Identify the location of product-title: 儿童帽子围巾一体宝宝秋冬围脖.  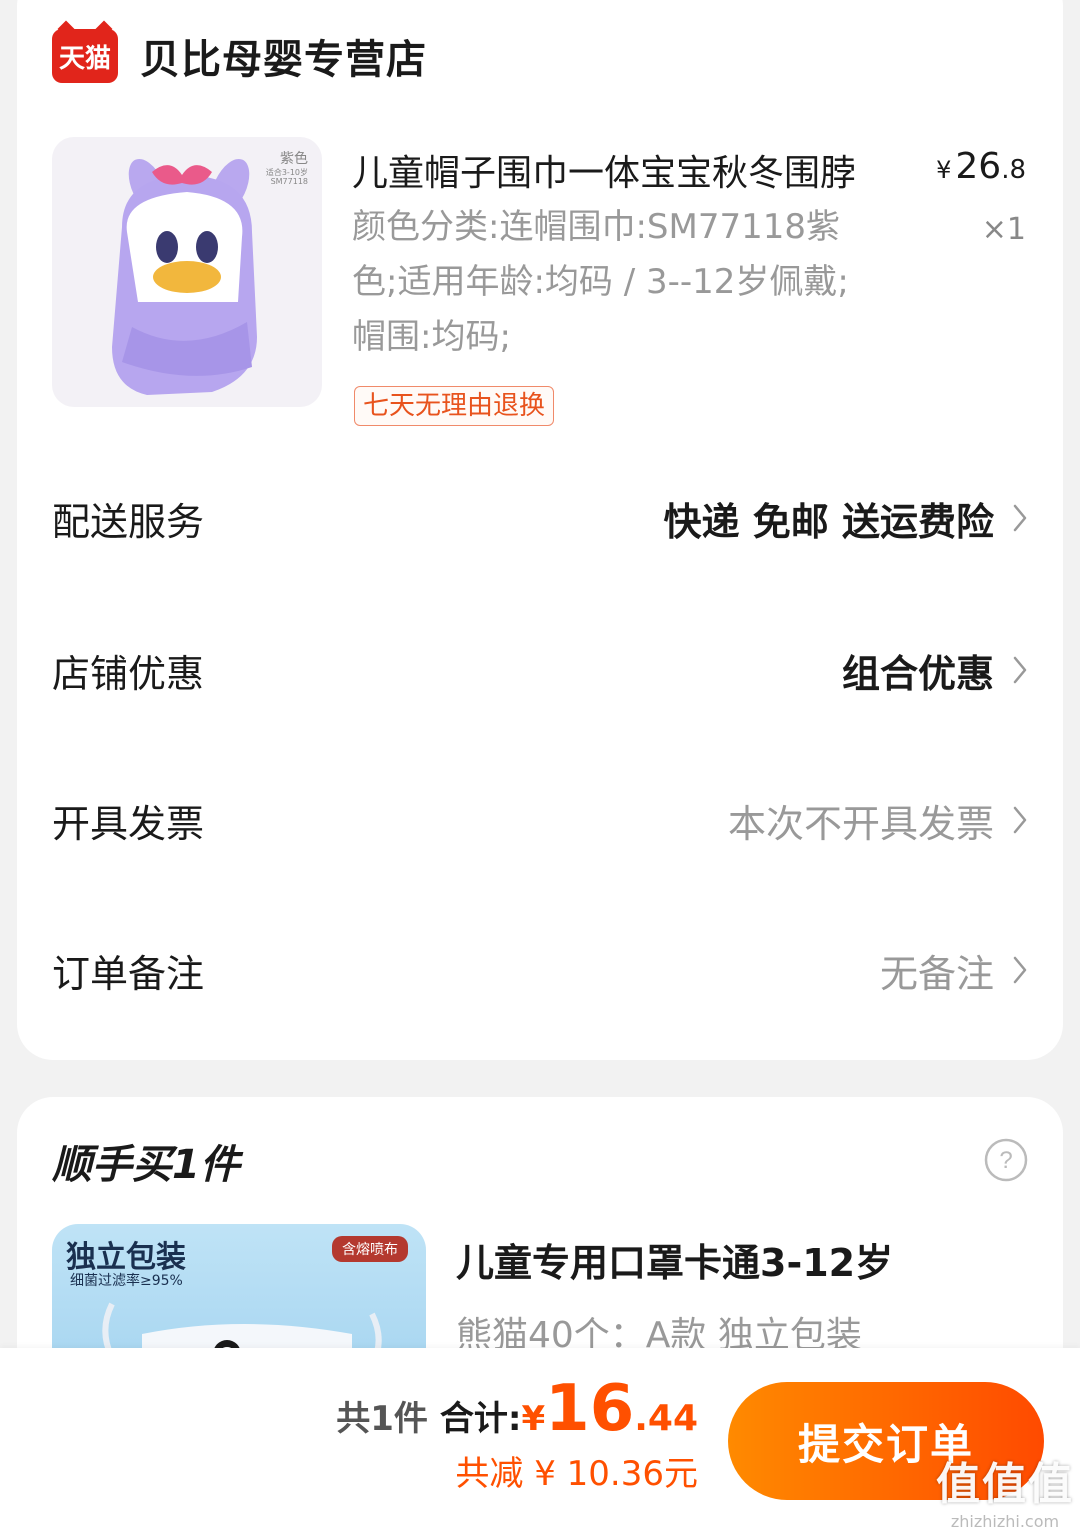
(604, 170).